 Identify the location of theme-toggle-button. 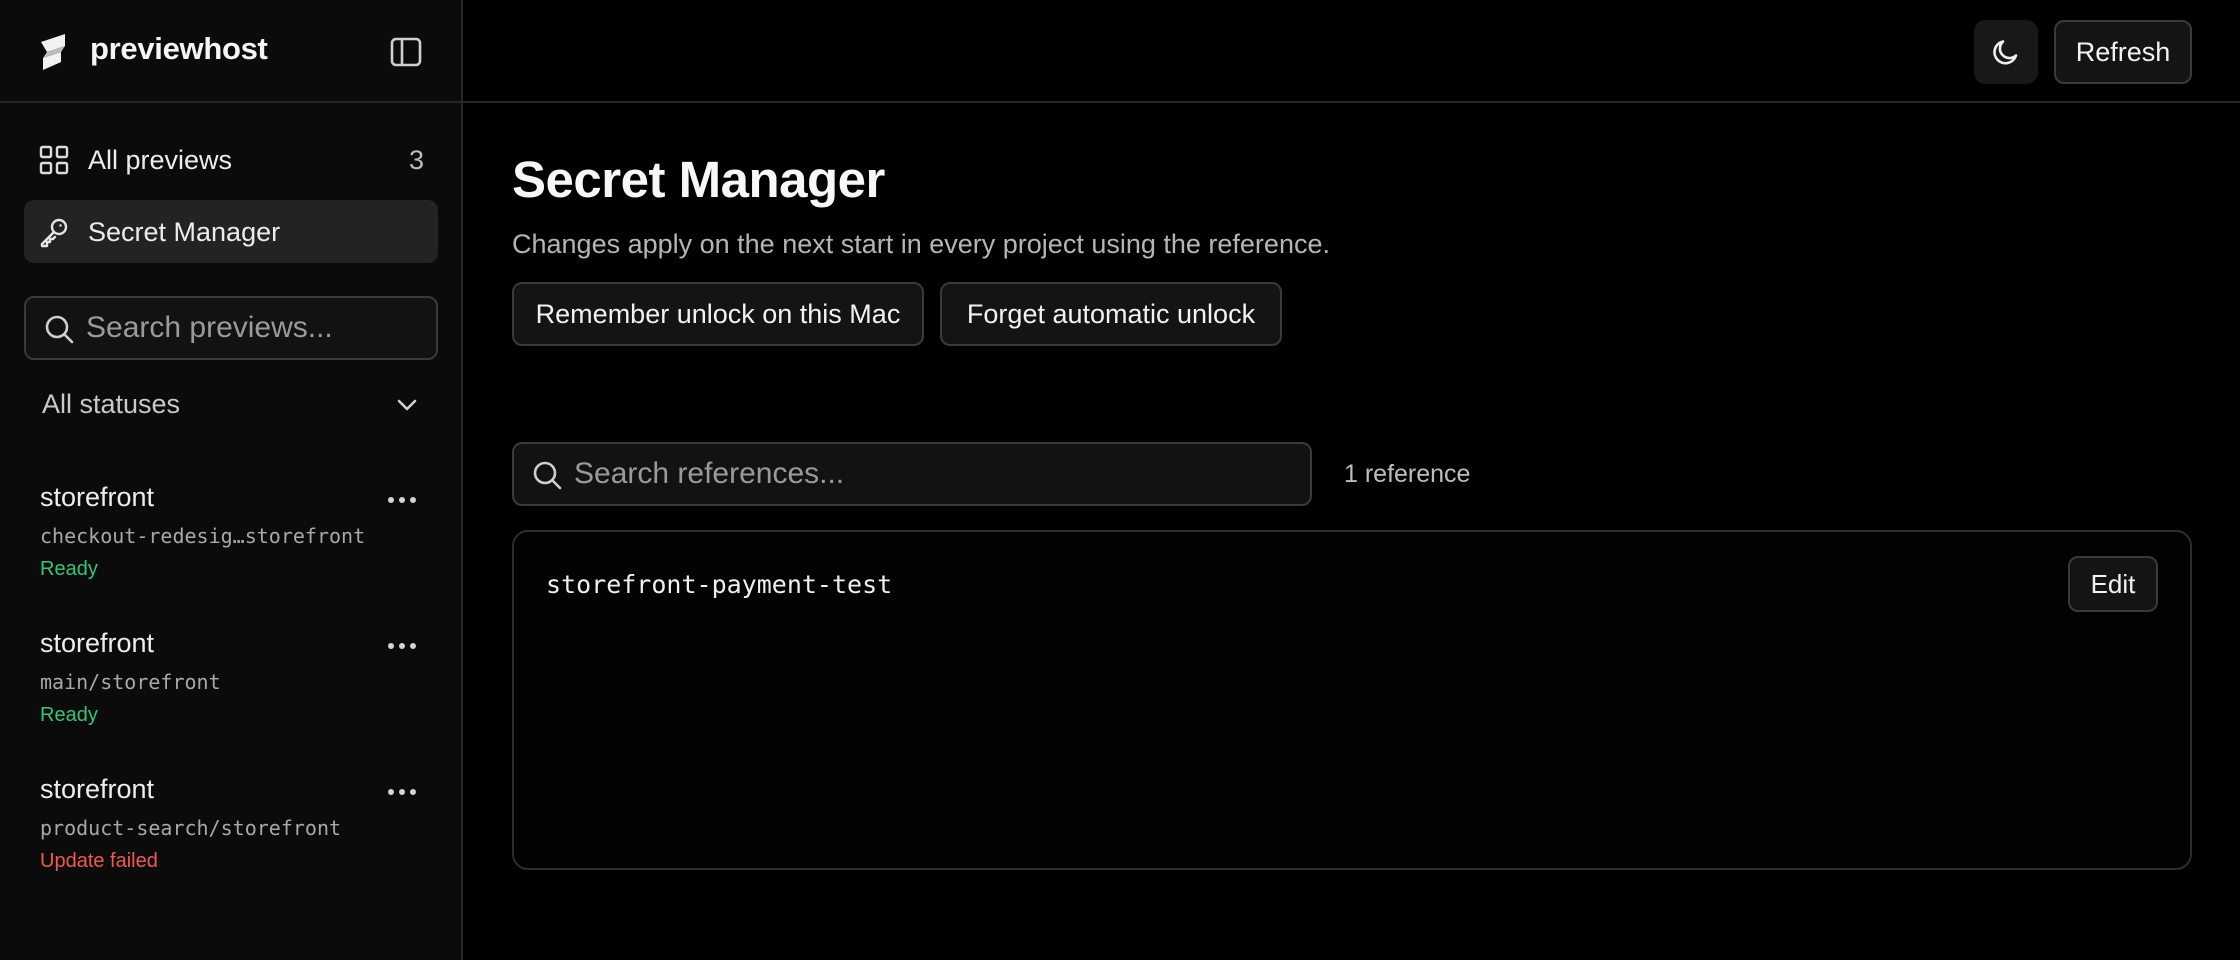
(2006, 52).